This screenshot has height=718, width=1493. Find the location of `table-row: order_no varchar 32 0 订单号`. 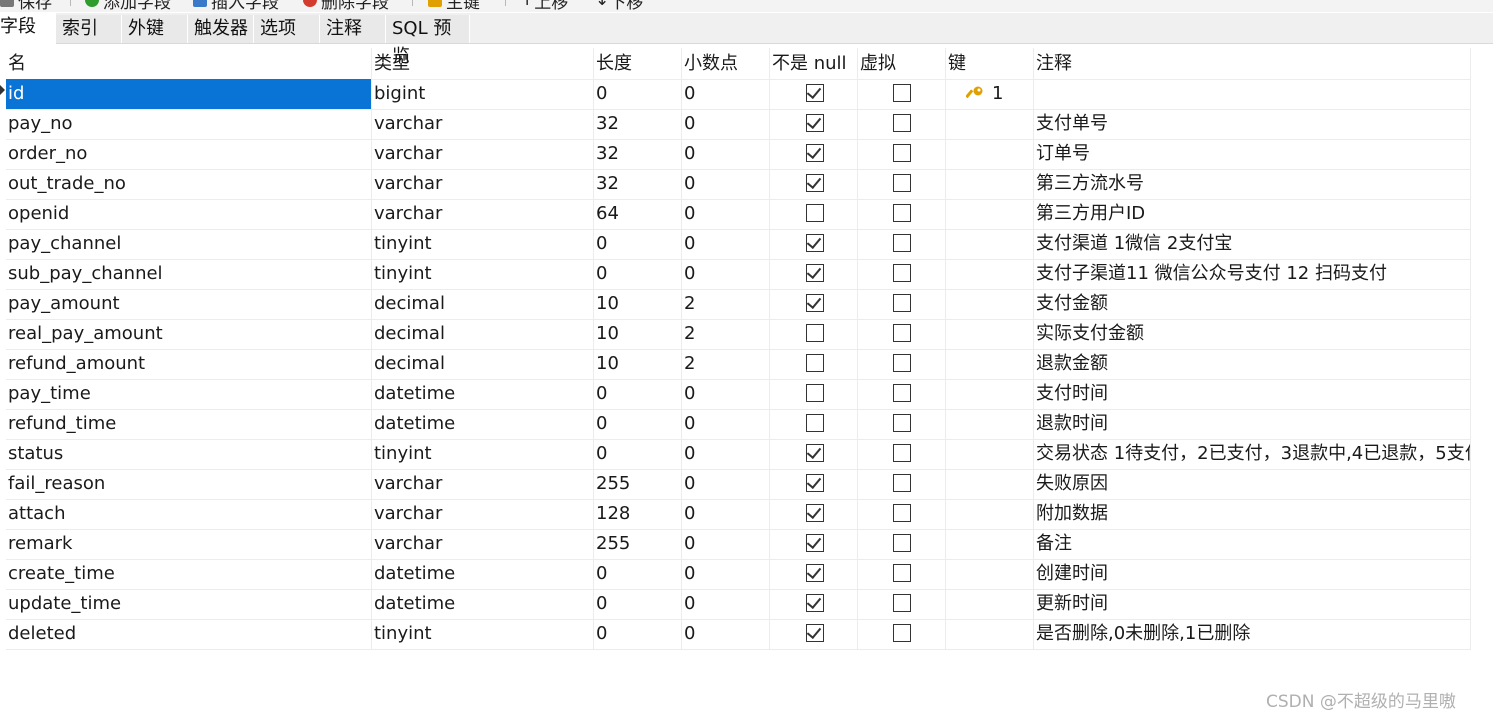

table-row: order_no varchar 32 0 订单号 is located at coordinates (738, 154).